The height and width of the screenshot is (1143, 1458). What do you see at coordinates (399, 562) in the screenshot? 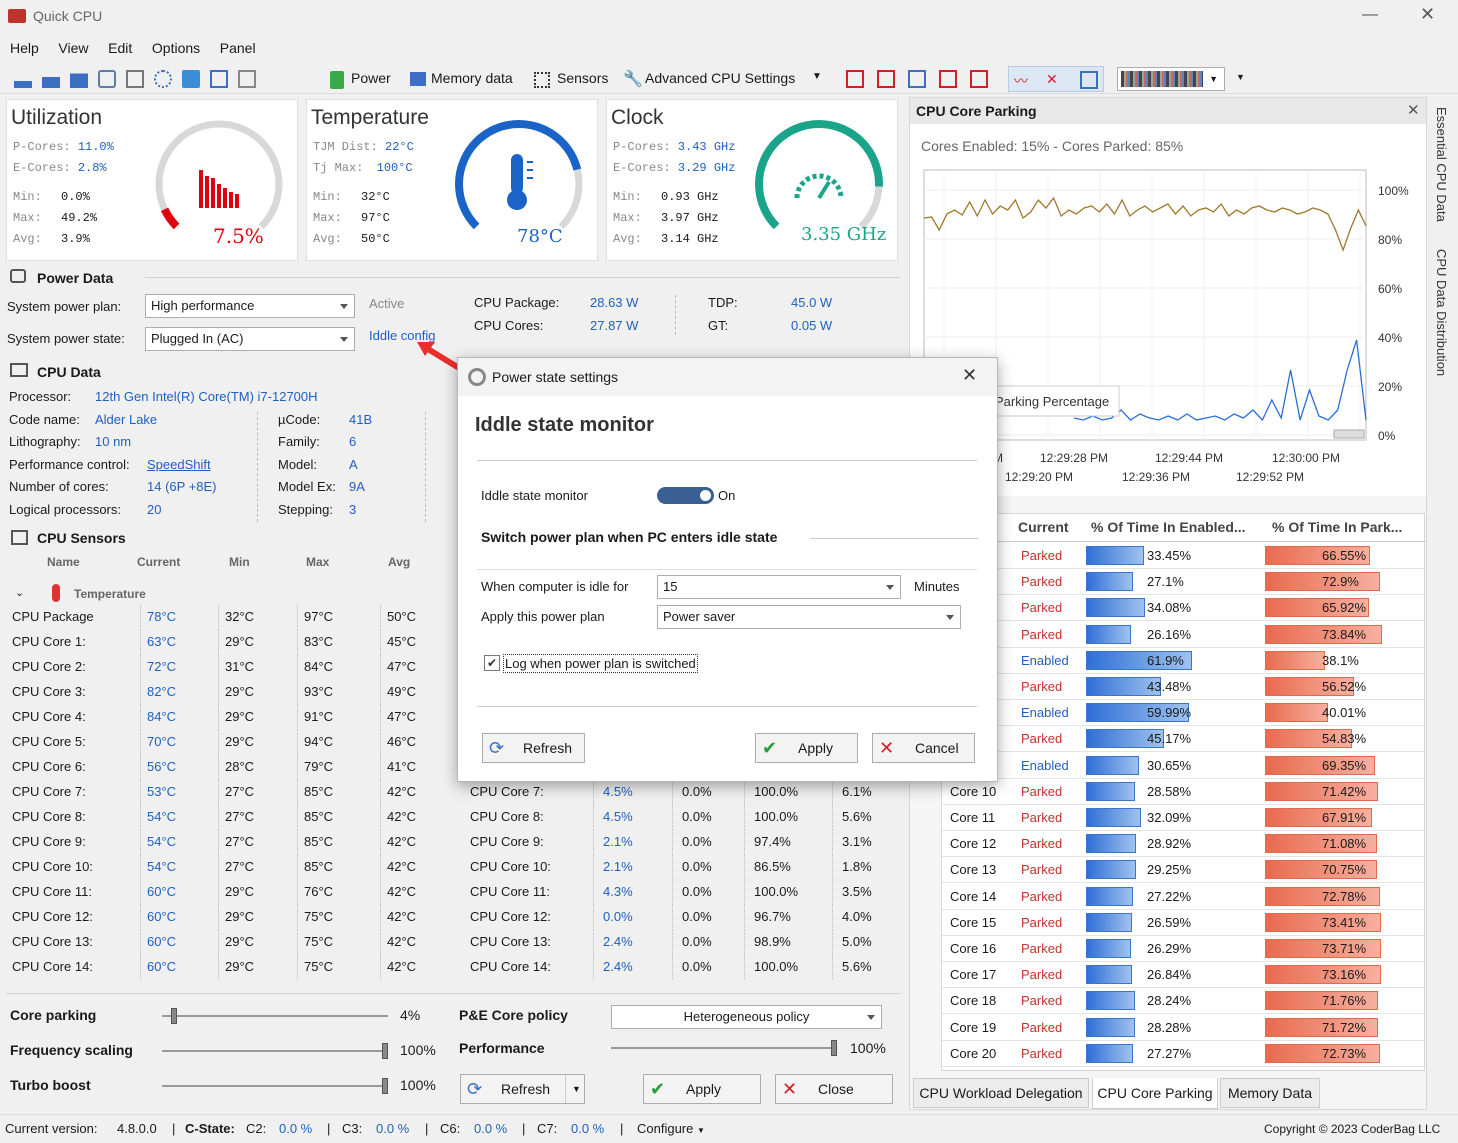
I see `col-avg: Avg` at bounding box center [399, 562].